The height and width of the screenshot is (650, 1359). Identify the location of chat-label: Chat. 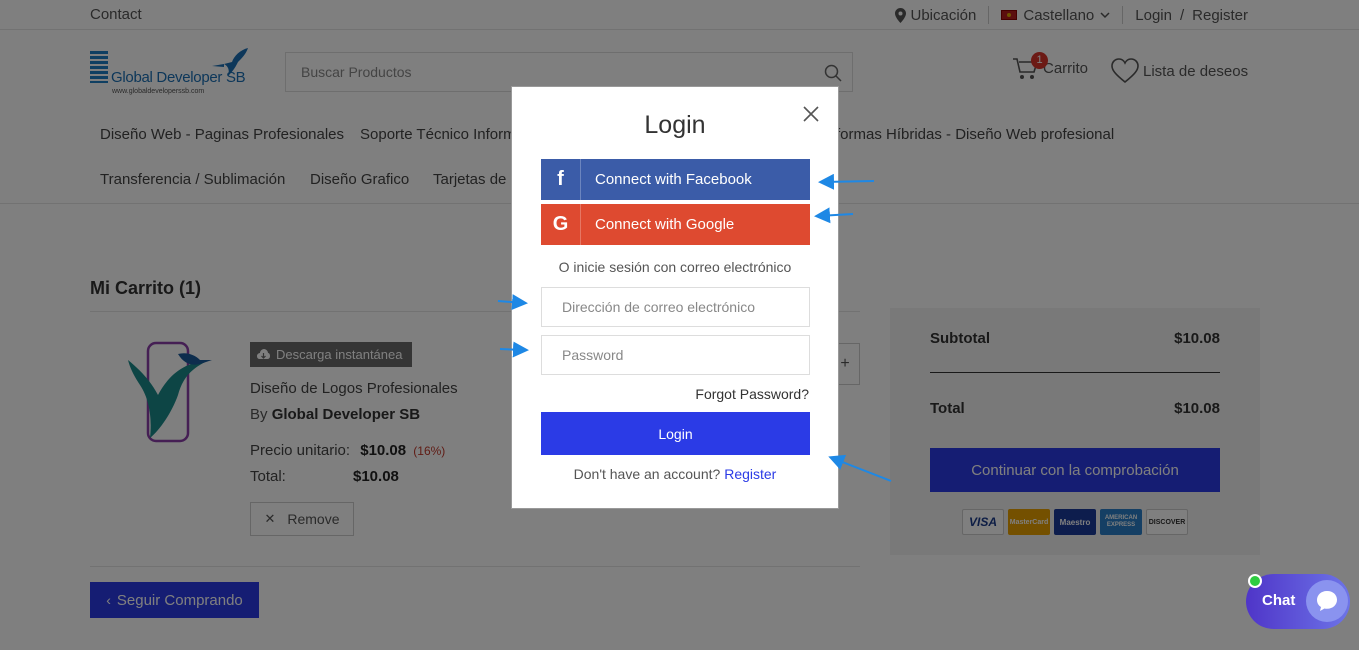
(1279, 600).